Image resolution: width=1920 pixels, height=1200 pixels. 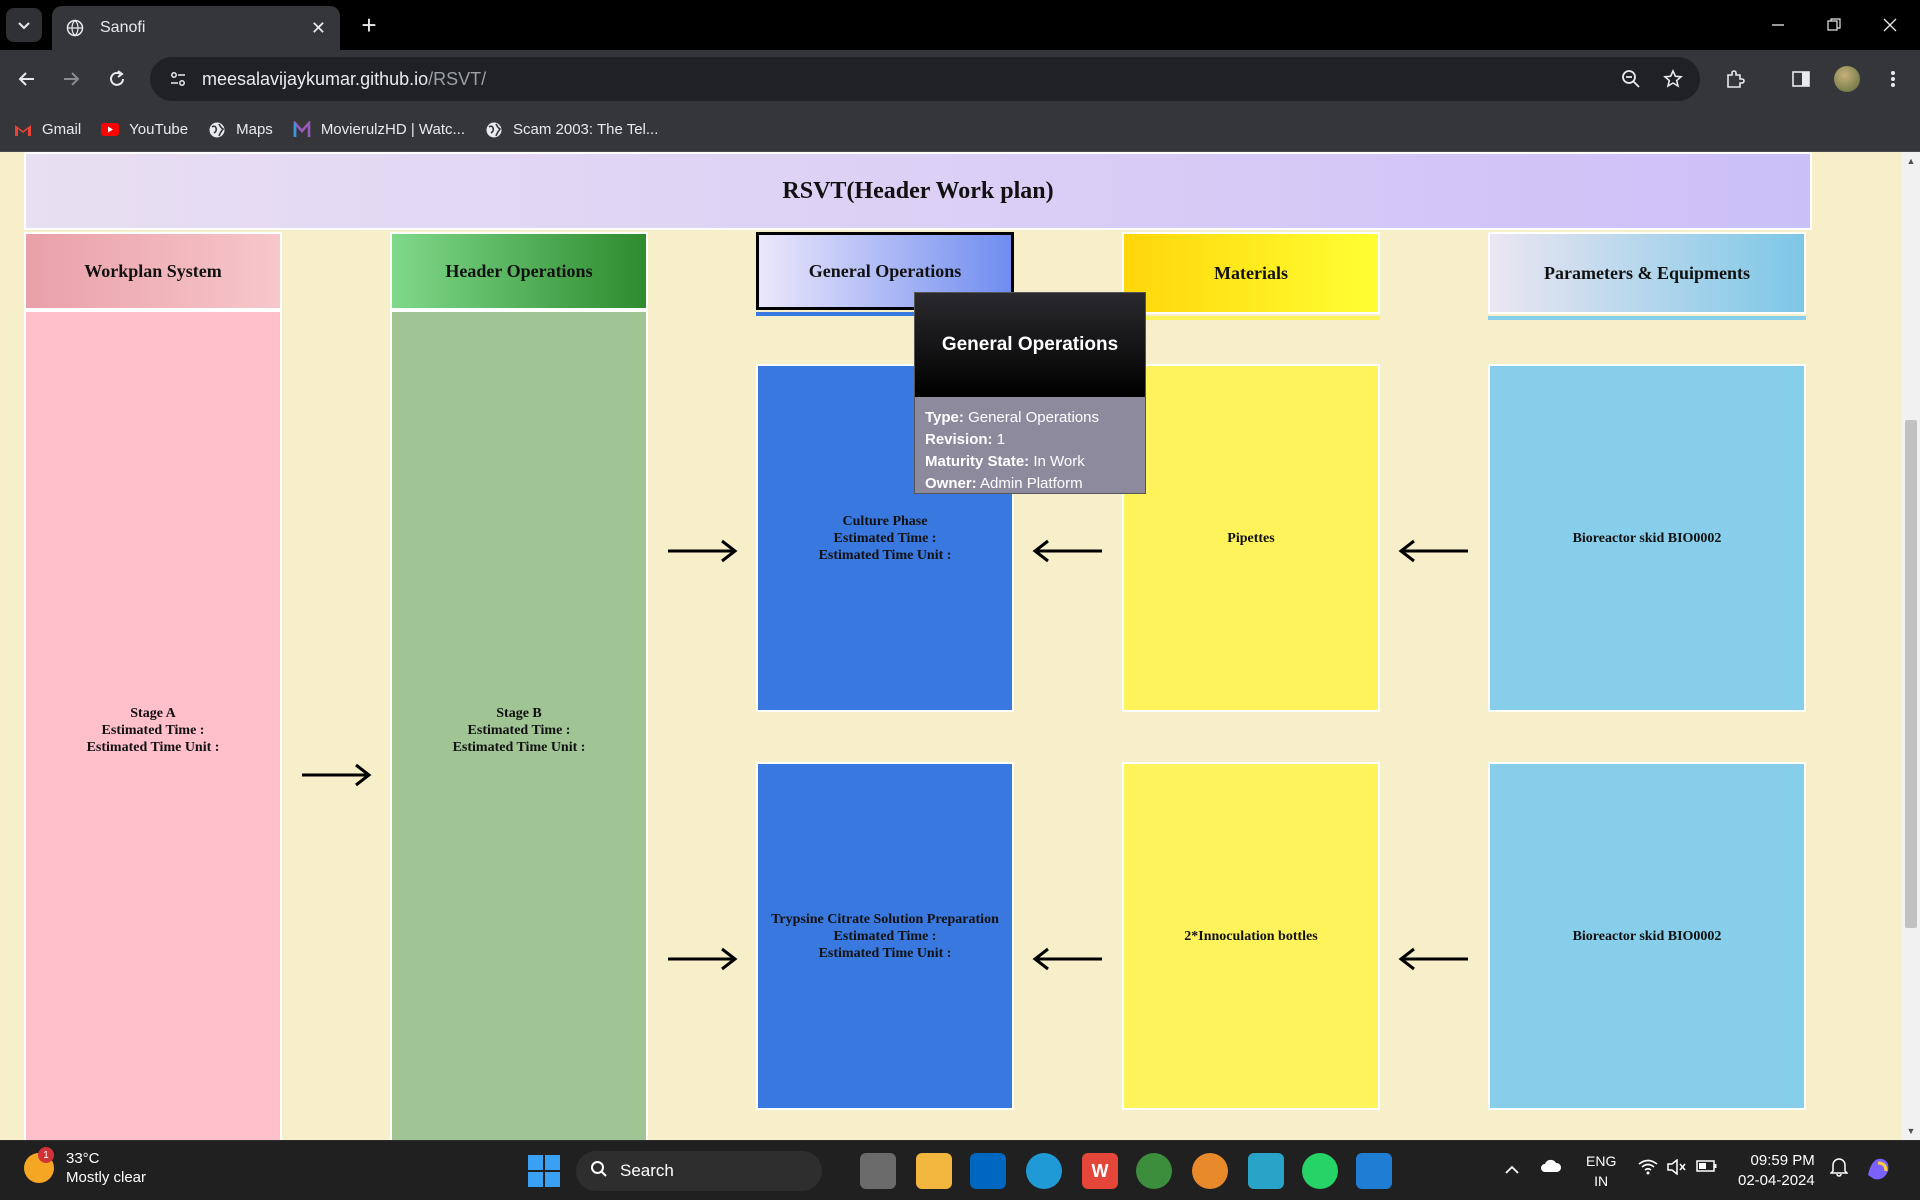 I want to click on scroll-up-icon: ▲, so click(x=1911, y=161).